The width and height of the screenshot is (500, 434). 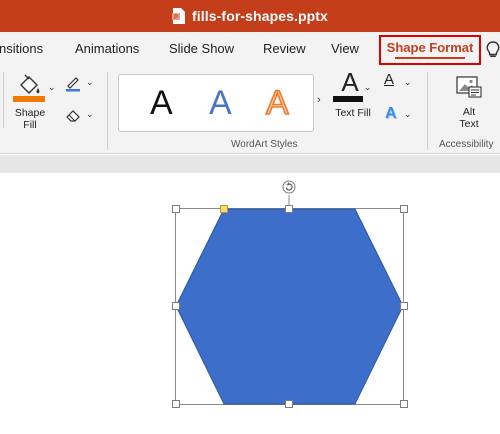 I want to click on shape-fill-label: Shape Fill, so click(x=30, y=119).